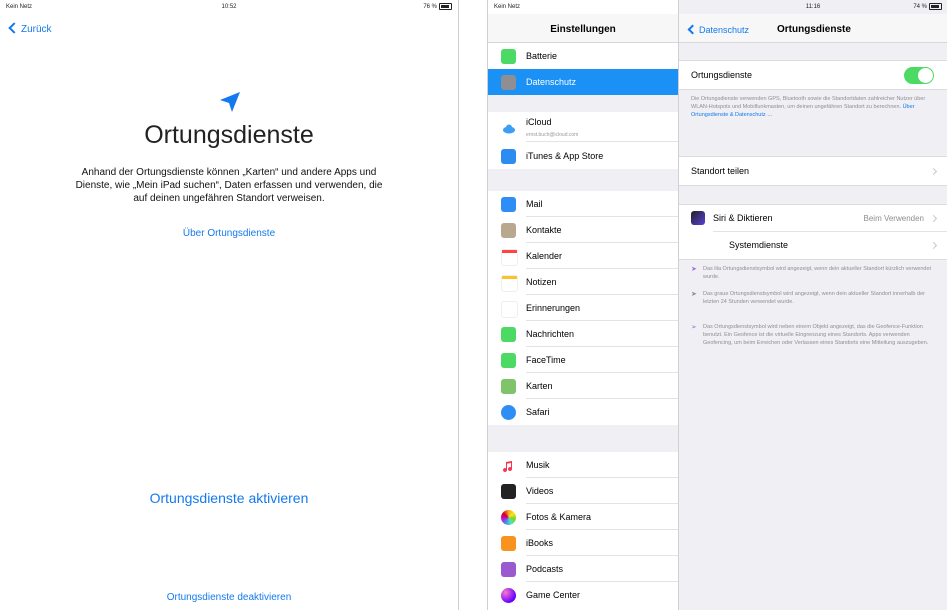 The image size is (947, 610). Describe the element at coordinates (694, 294) in the screenshot. I see `gray-location-arrow-icon: ➤` at that location.